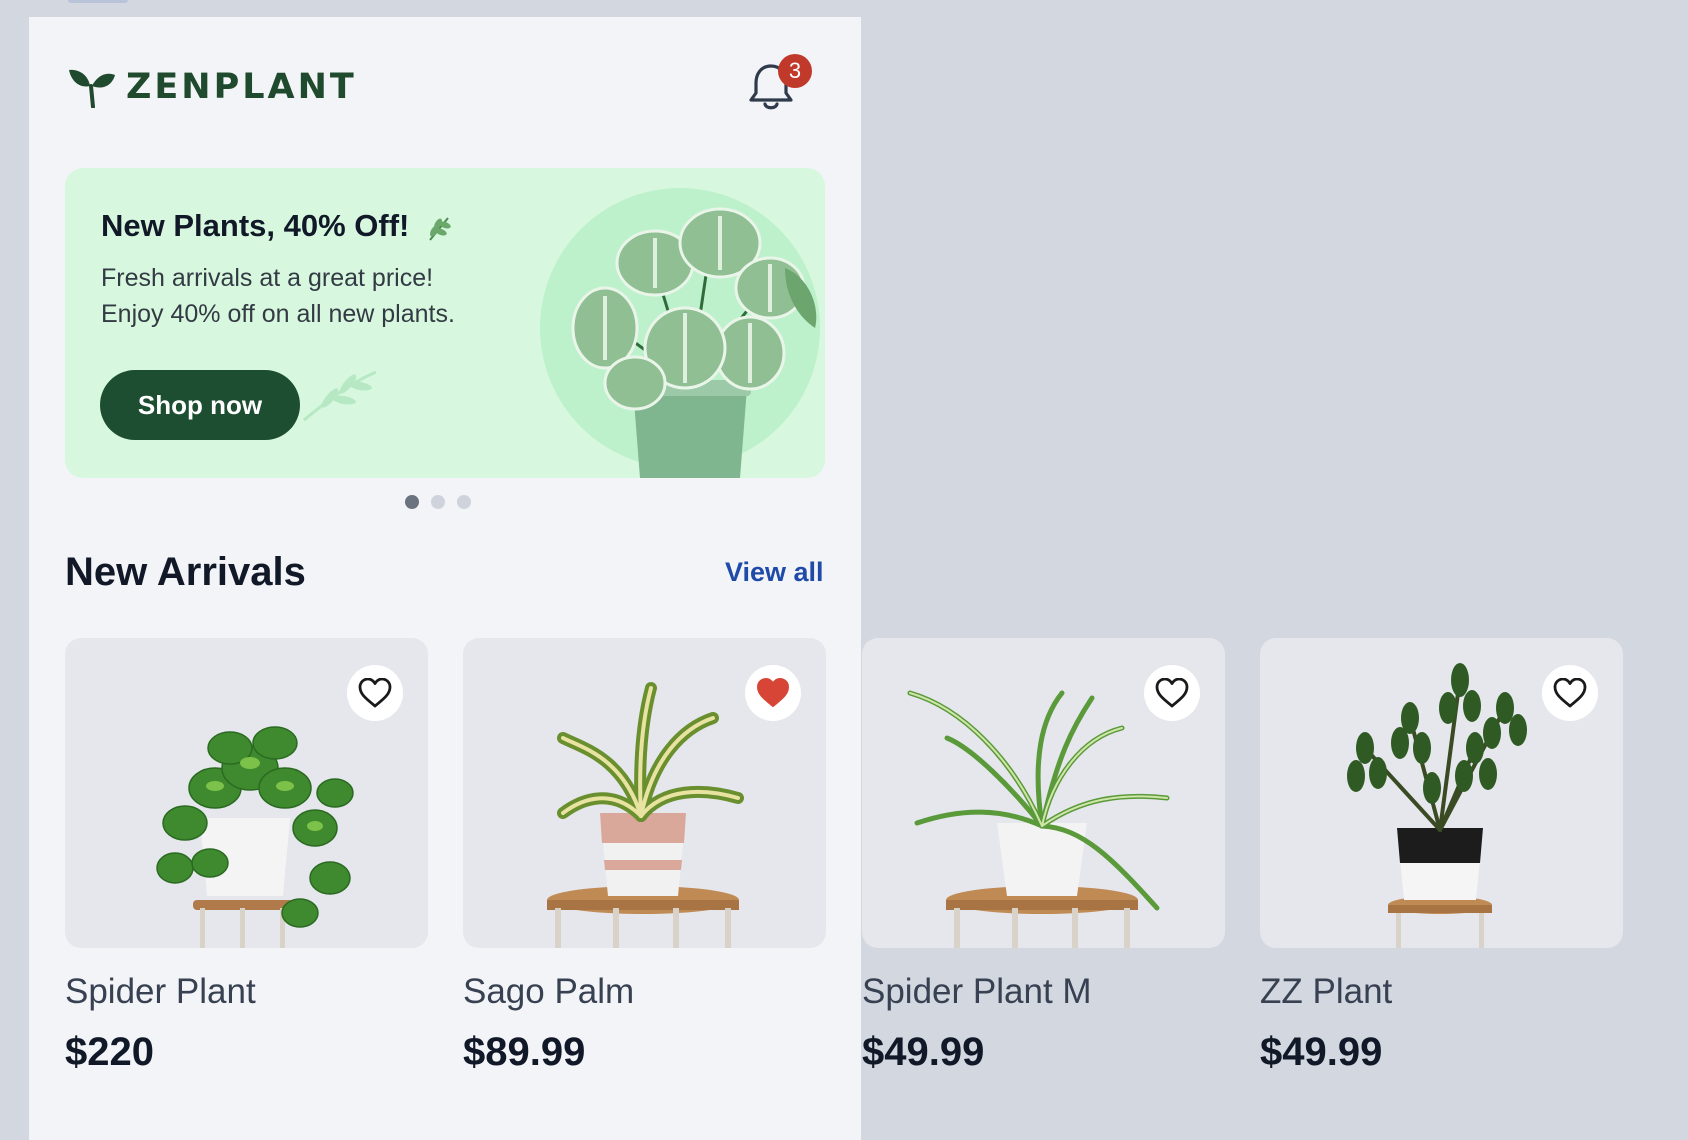  What do you see at coordinates (440, 229) in the screenshot?
I see `leaf-sprig-icon` at bounding box center [440, 229].